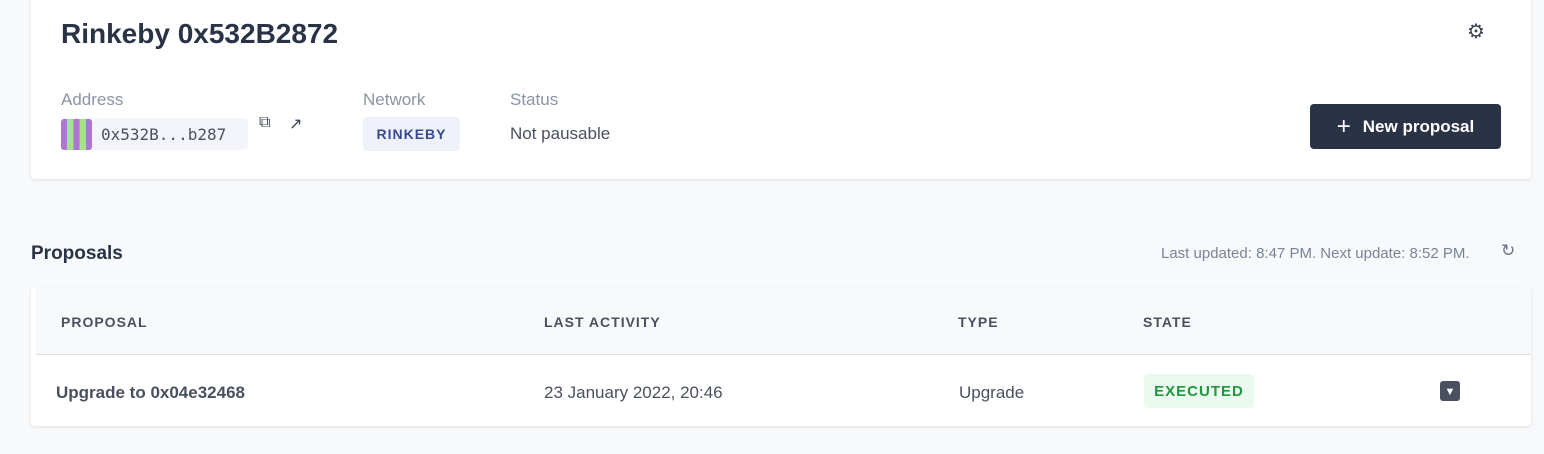  What do you see at coordinates (164, 134) in the screenshot?
I see `address-value: 0x532B...b287` at bounding box center [164, 134].